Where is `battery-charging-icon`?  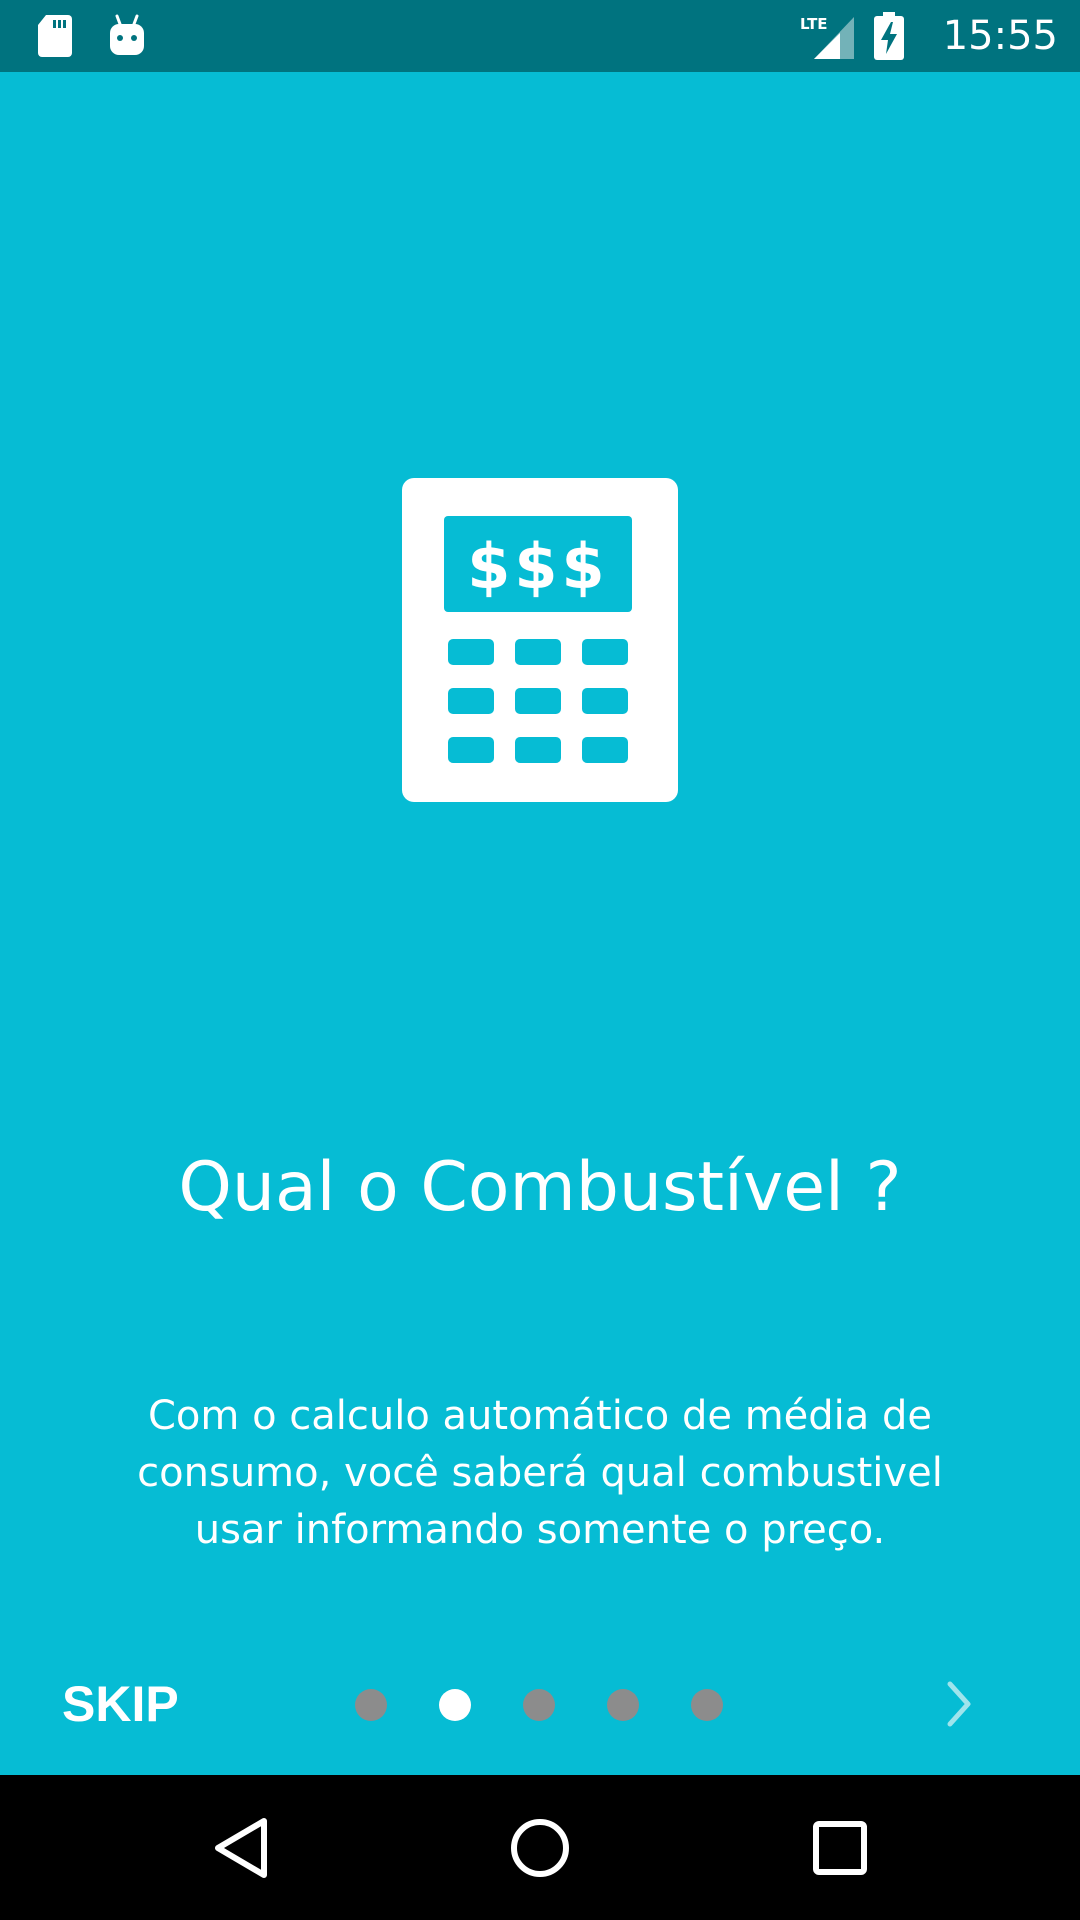
battery-charging-icon is located at coordinates (889, 36).